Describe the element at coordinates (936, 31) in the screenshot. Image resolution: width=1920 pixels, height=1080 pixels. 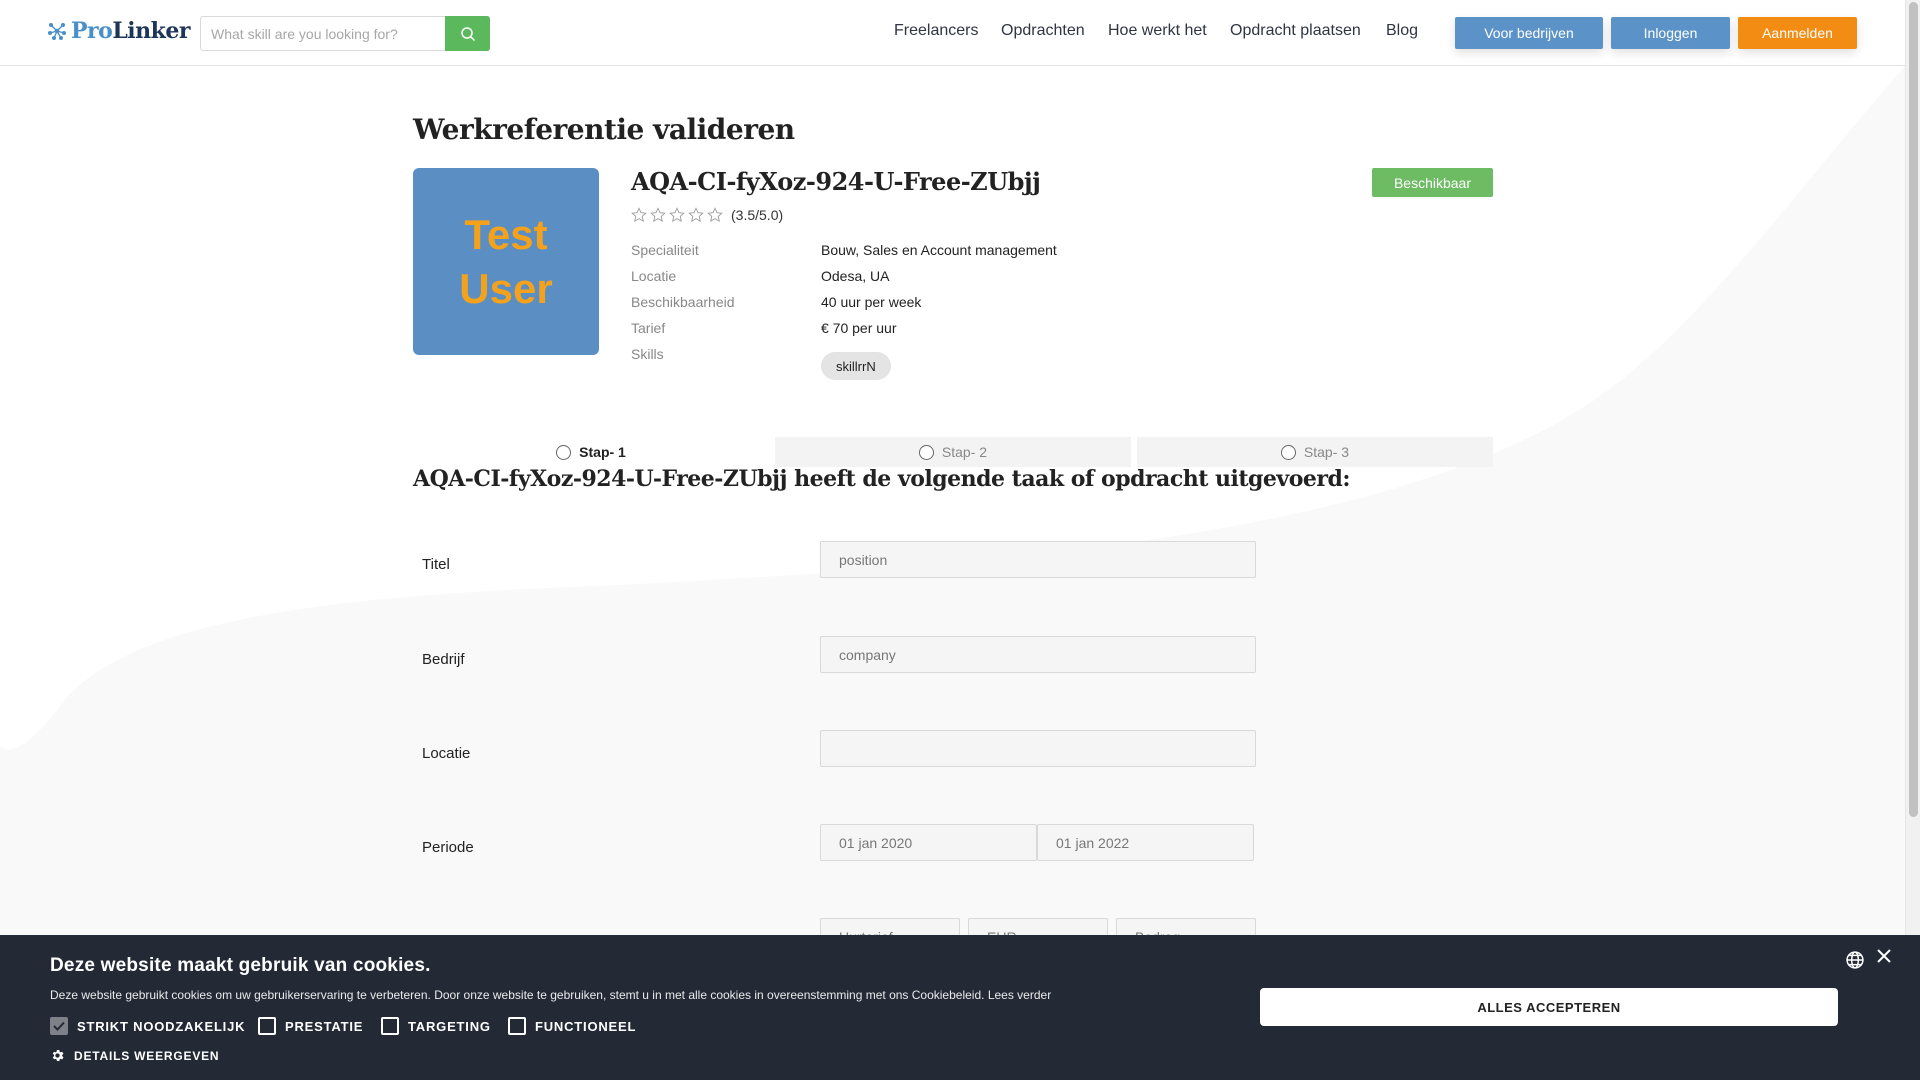
I see `nav-freelancers: Freelancers` at that location.